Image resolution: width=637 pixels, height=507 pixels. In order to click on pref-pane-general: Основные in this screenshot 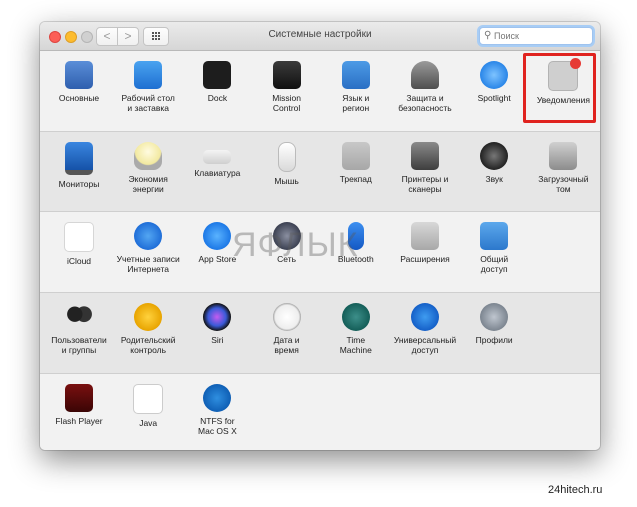, I will do `click(79, 82)`.